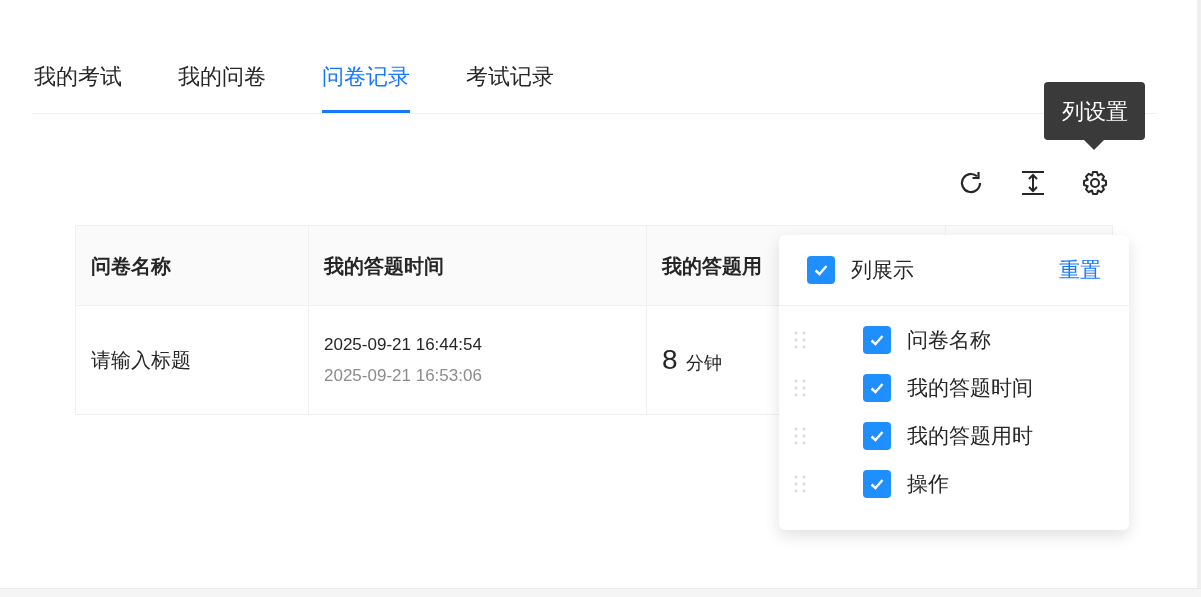 Image resolution: width=1201 pixels, height=597 pixels. What do you see at coordinates (366, 85) in the screenshot?
I see `tab: 问卷记录` at bounding box center [366, 85].